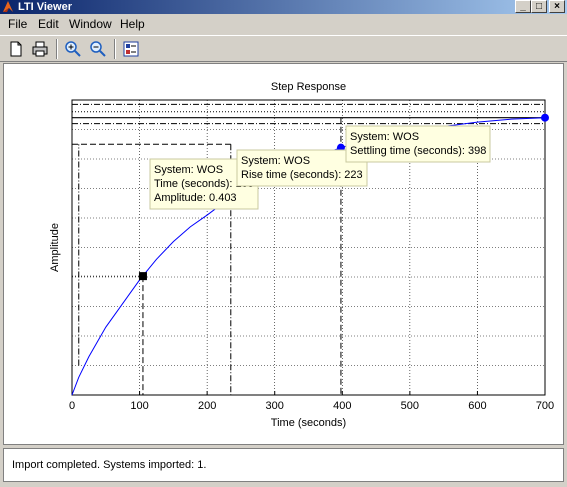 The height and width of the screenshot is (487, 567). What do you see at coordinates (72, 406) in the screenshot?
I see `x-tick-label: 0` at bounding box center [72, 406].